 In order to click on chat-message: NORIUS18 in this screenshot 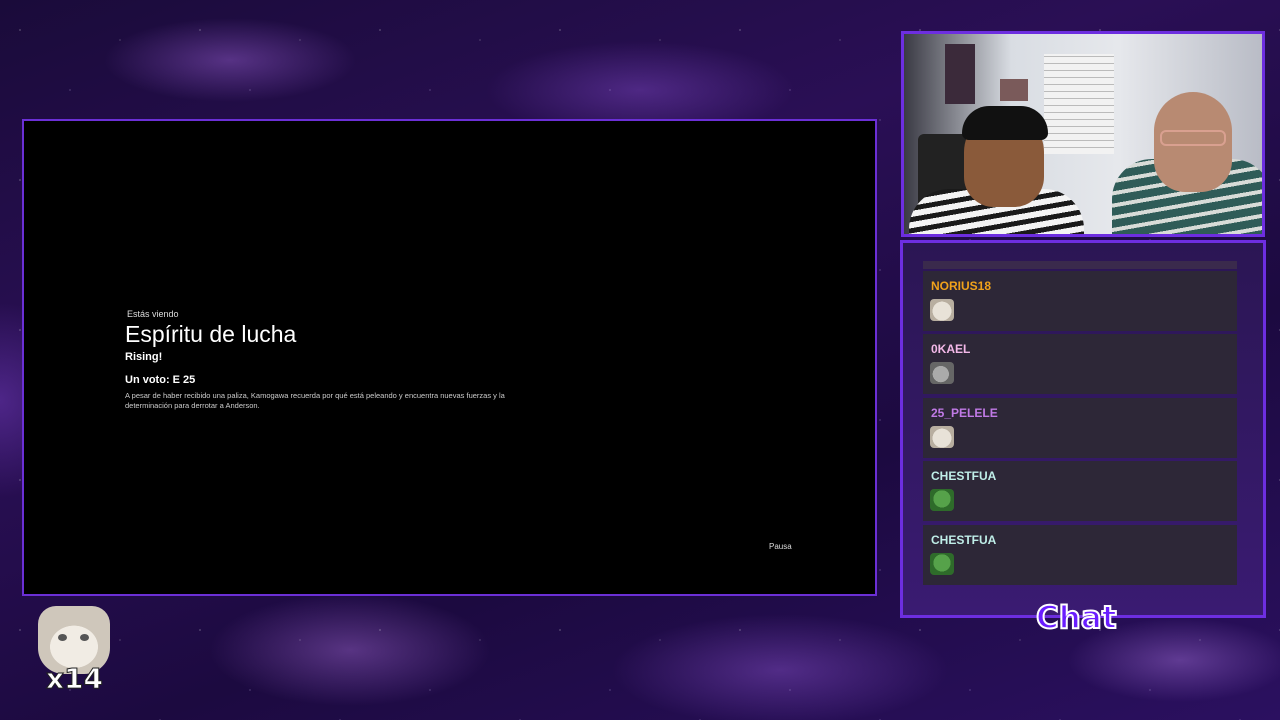, I will do `click(1080, 301)`.